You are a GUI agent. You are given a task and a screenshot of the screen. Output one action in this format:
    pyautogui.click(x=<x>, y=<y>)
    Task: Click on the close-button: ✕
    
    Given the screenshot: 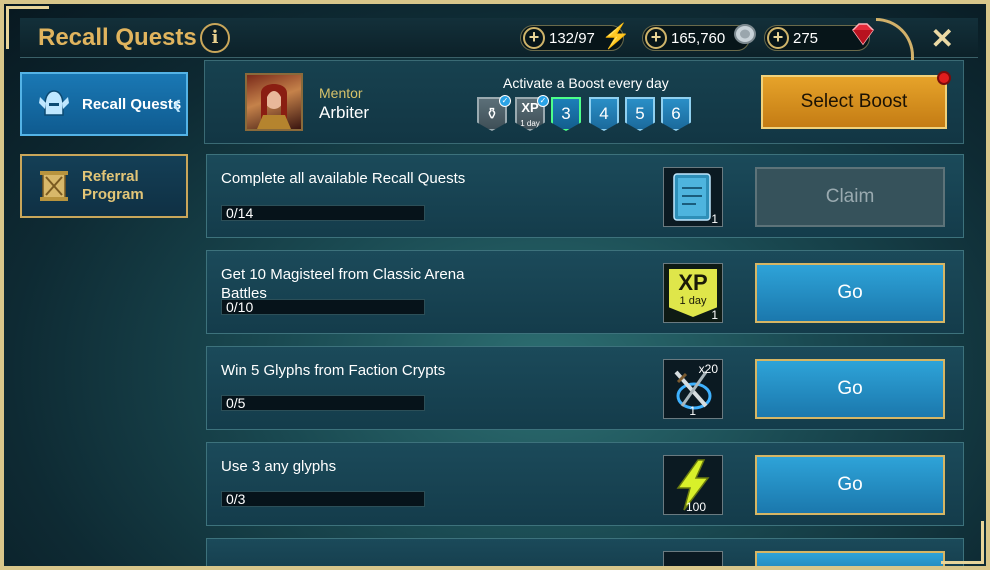 What is the action you would take?
    pyautogui.click(x=942, y=38)
    